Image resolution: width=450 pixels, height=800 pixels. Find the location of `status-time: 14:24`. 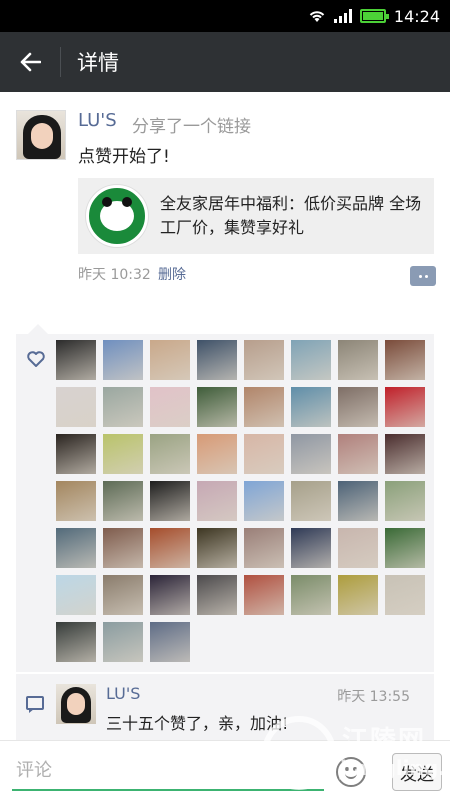

status-time: 14:24 is located at coordinates (416, 16).